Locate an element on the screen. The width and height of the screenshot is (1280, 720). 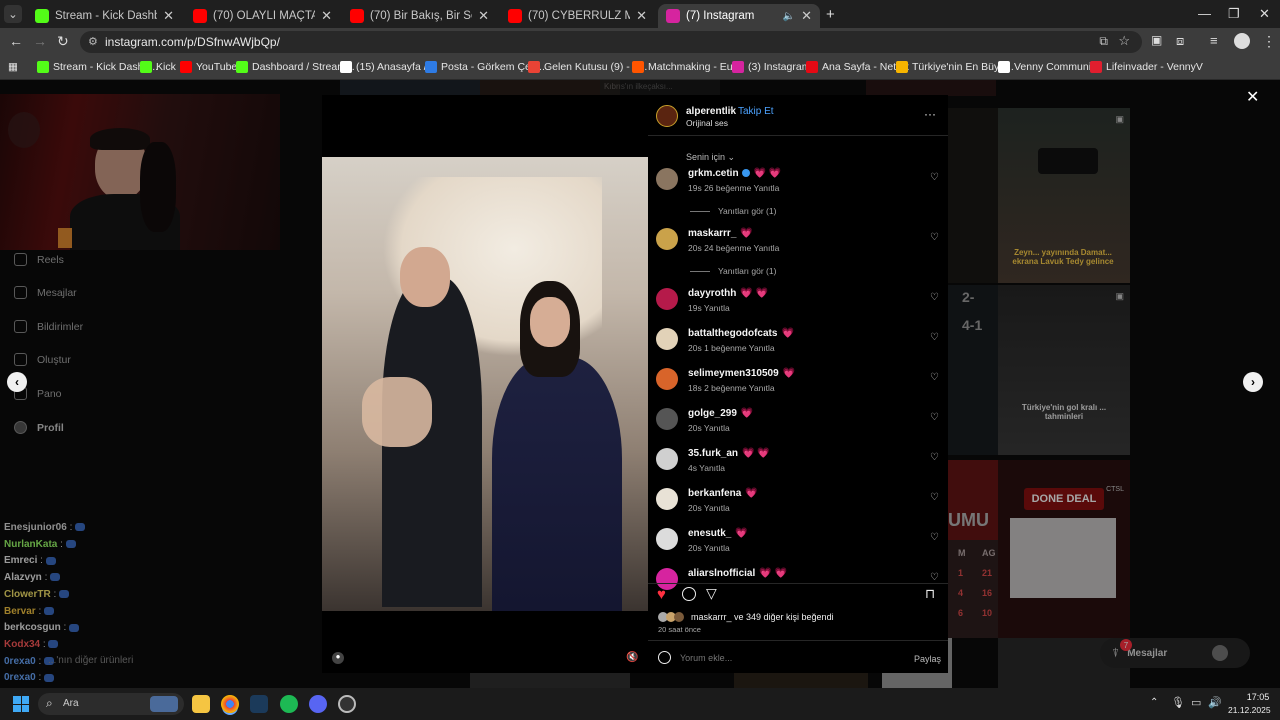
previous-post-button: ‹ is located at coordinates (17, 382).